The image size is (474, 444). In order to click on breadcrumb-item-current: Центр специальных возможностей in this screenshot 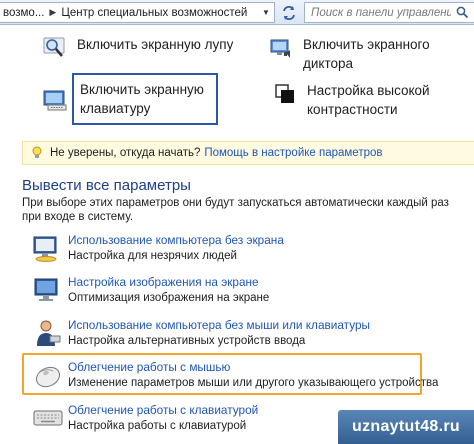, I will do `click(154, 13)`.